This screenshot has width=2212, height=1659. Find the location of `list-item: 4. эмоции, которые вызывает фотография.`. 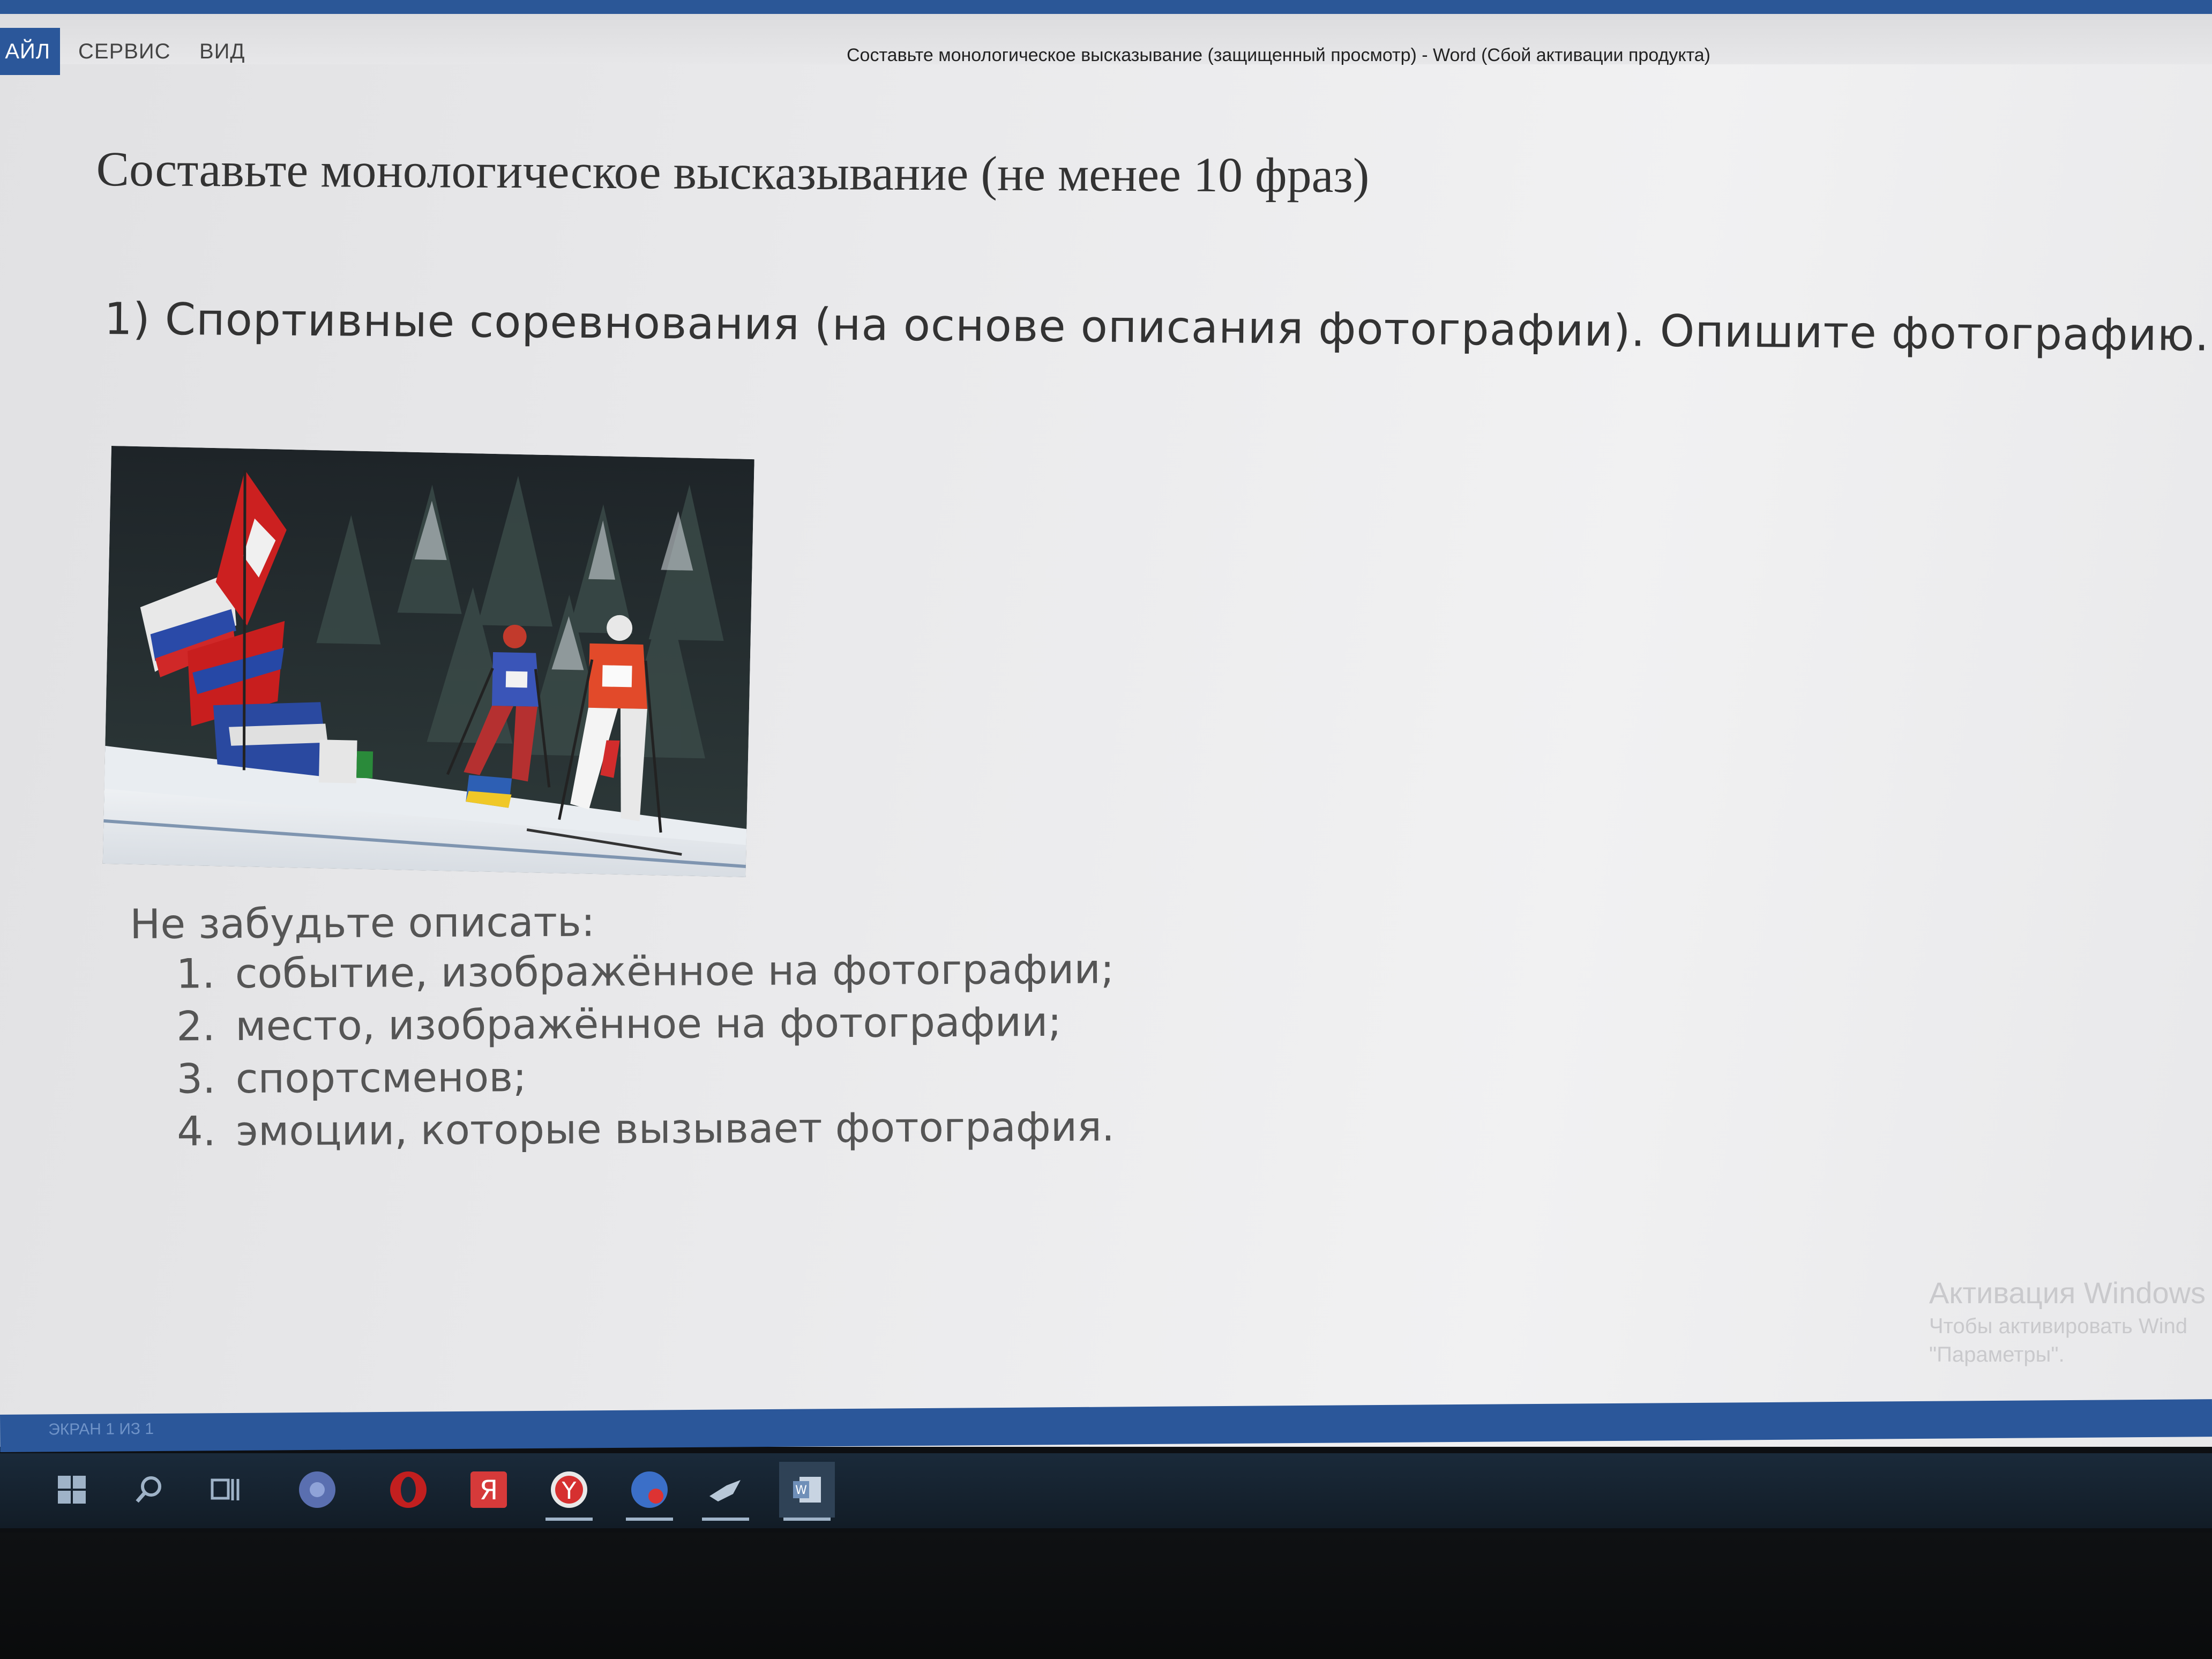

list-item: 4. эмоции, которые вызывает фотография. is located at coordinates (646, 1128).